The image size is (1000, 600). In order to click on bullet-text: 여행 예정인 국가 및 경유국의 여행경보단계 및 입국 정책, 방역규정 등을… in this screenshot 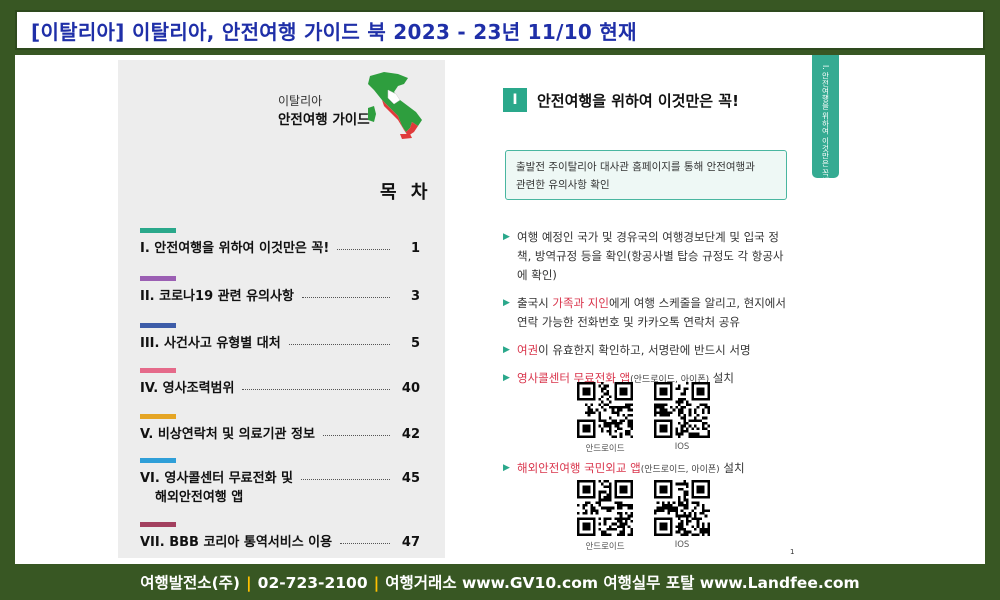, I will do `click(650, 256)`.